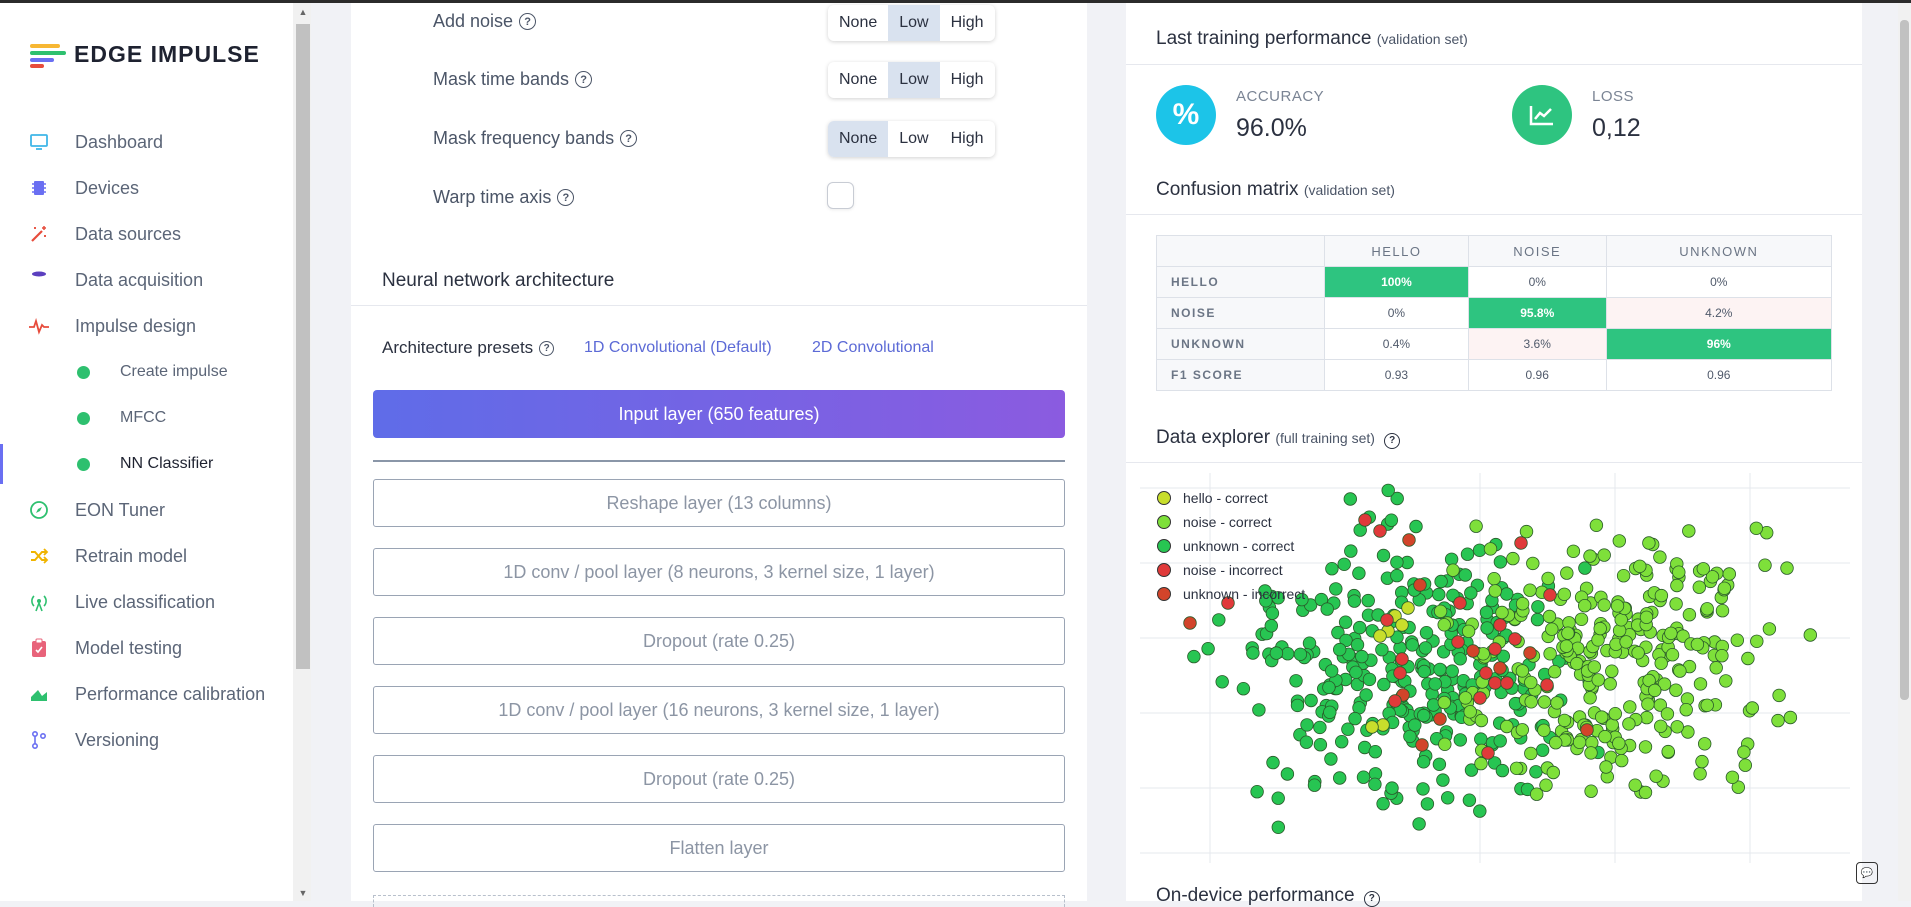 Image resolution: width=1911 pixels, height=907 pixels. Describe the element at coordinates (146, 372) in the screenshot. I see `sidebar-item-create-impulse: Create impulse` at that location.